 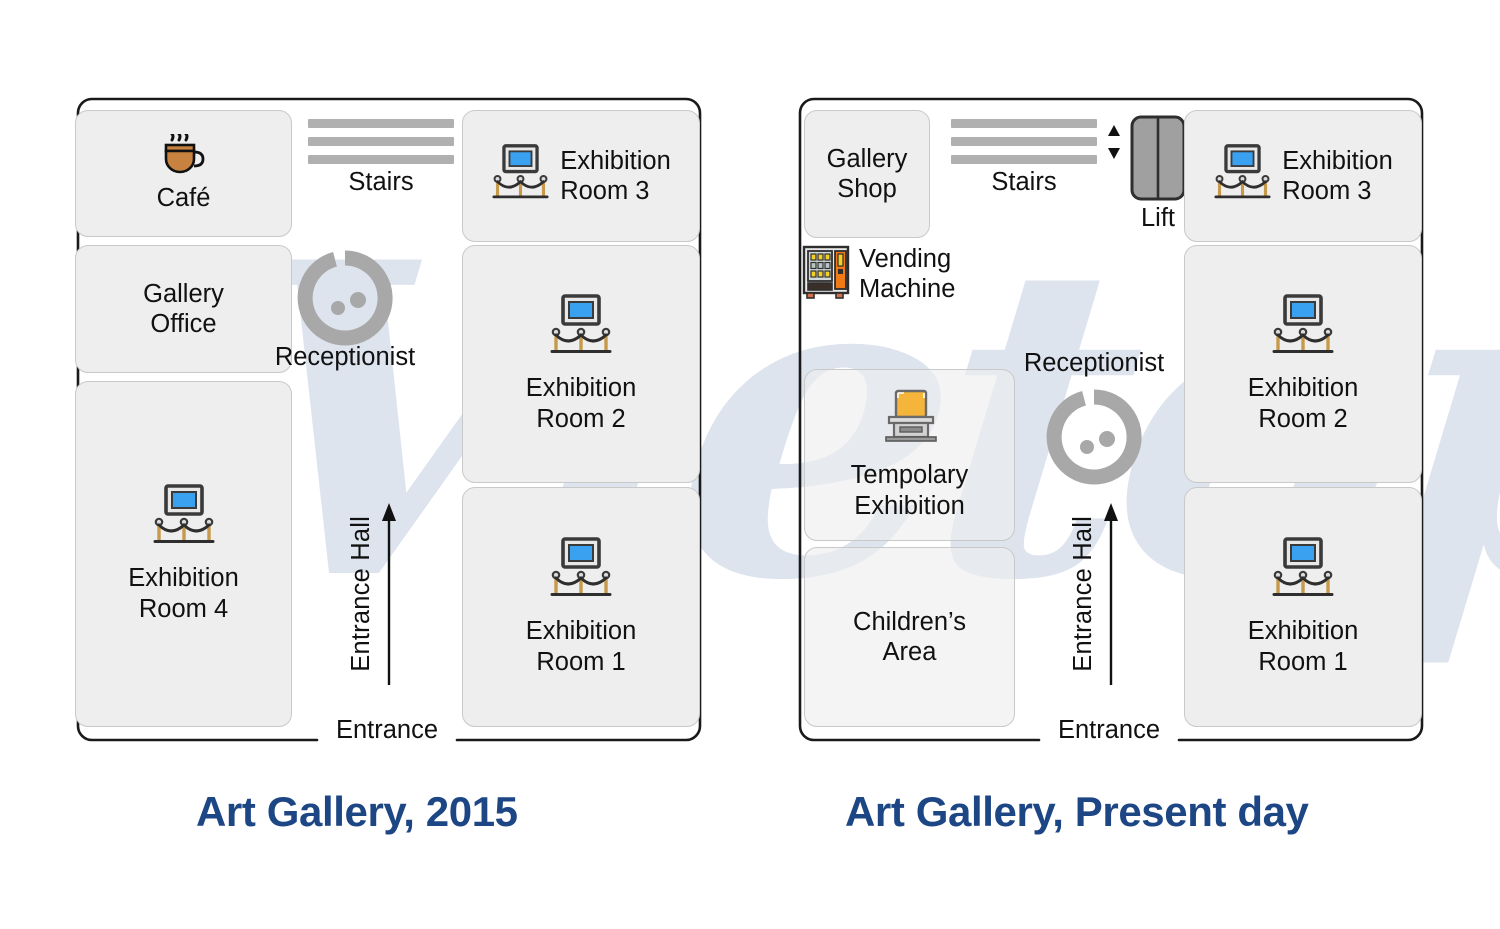 I want to click on room-childrens-area: Children’s Area, so click(x=909, y=637).